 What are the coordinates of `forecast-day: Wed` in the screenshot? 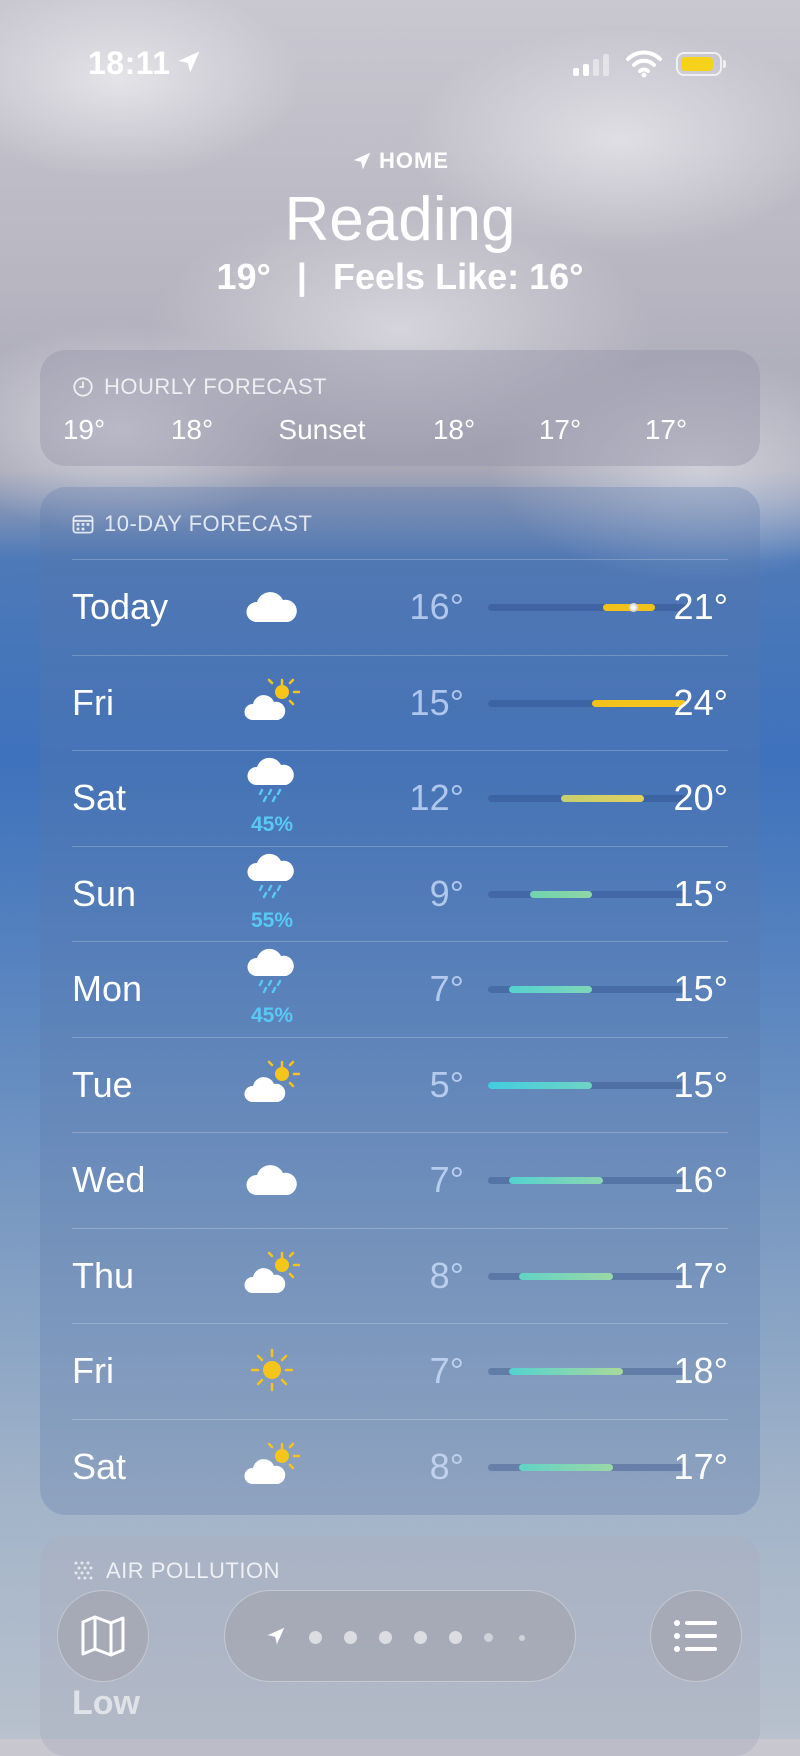 It's located at (109, 1179).